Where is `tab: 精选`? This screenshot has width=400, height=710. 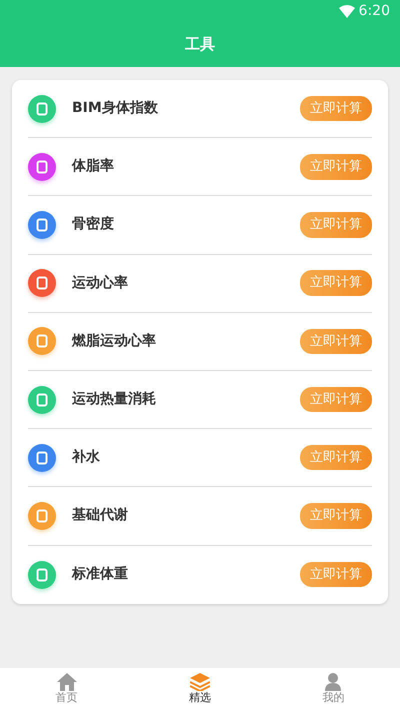 tab: 精选 is located at coordinates (199, 689).